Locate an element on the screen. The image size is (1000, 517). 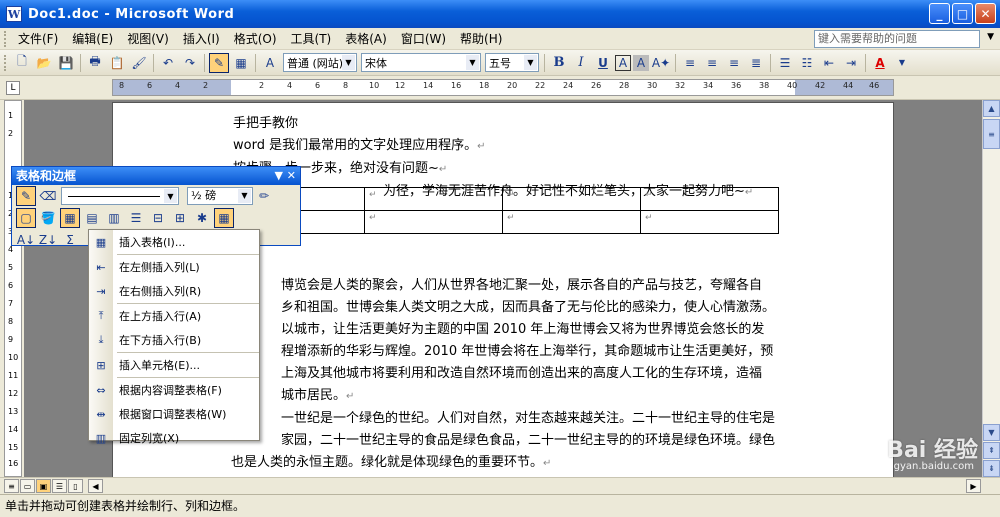
text-effect-icon: A✦ is located at coordinates (661, 63).